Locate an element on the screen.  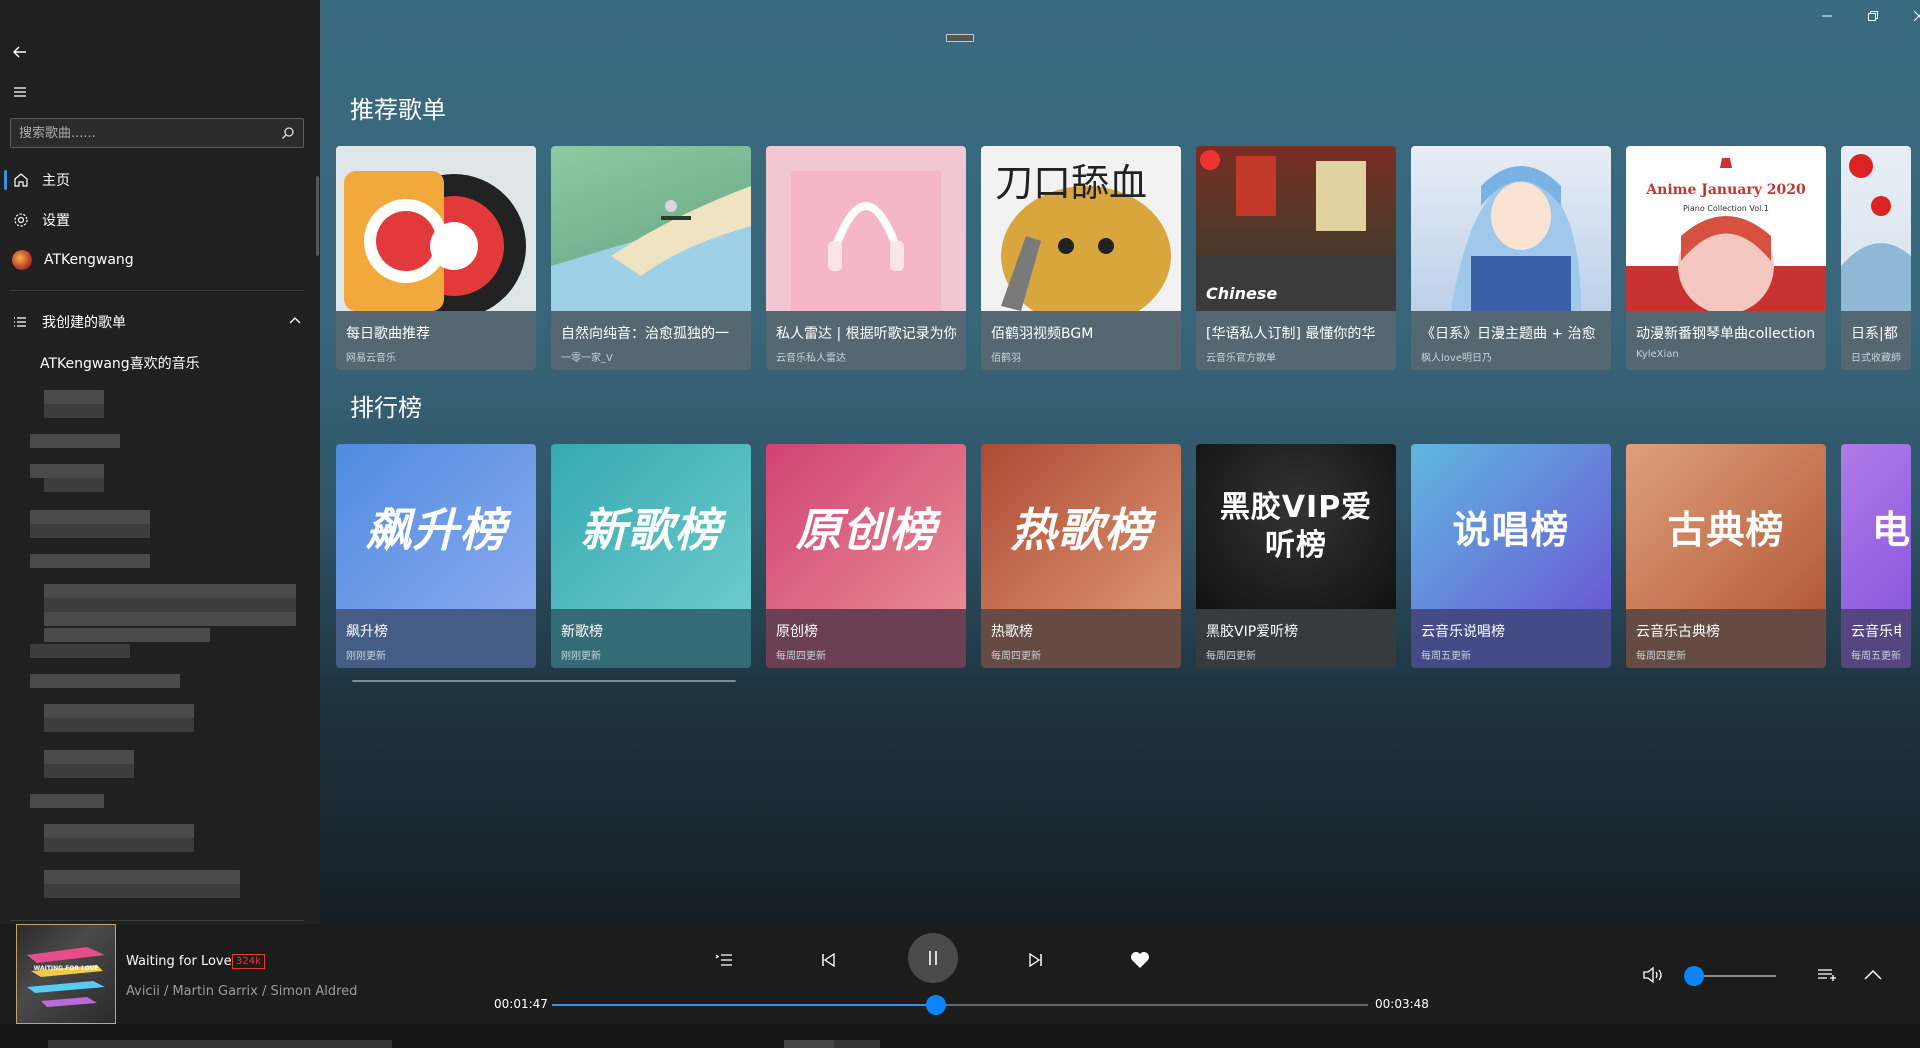
drag-handle is located at coordinates (960, 38).